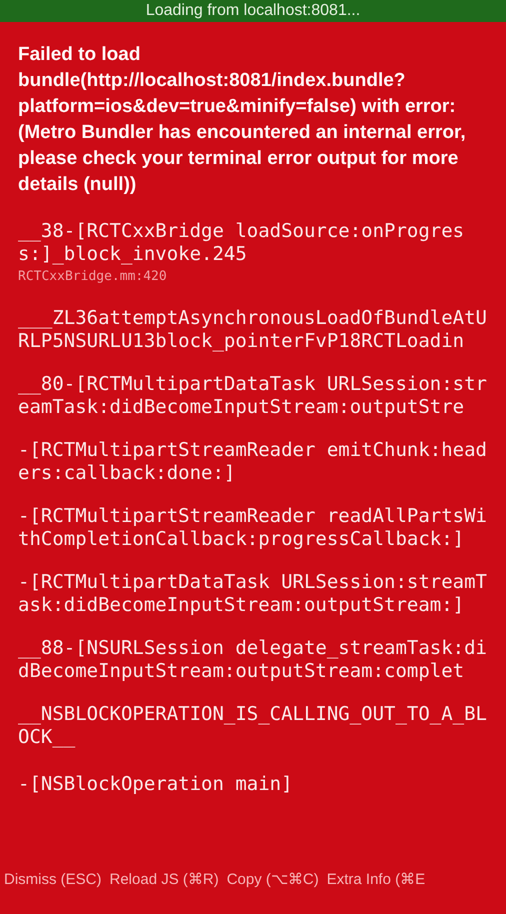  What do you see at coordinates (272, 880) in the screenshot?
I see `footer-button: Copy (⌥⌘C)` at bounding box center [272, 880].